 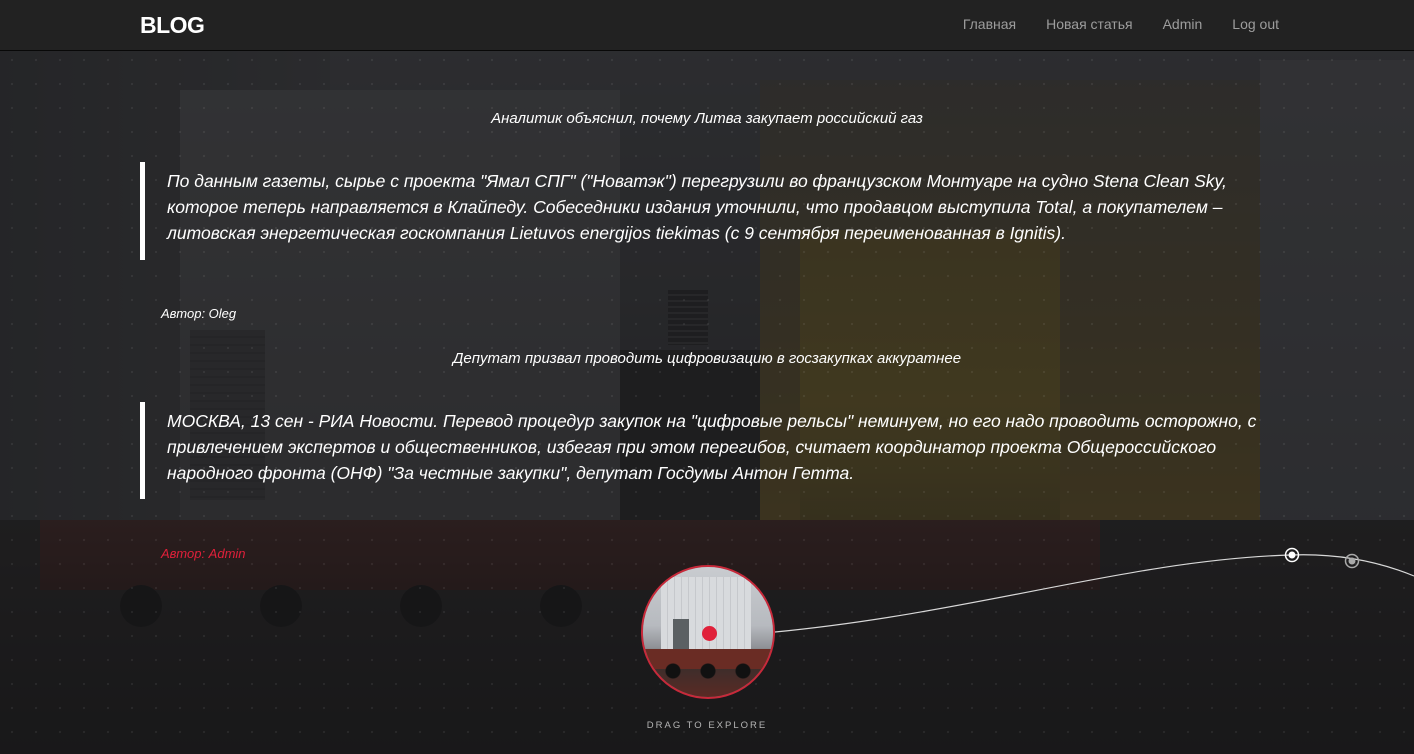 I want to click on drag-handle, so click(x=709, y=633).